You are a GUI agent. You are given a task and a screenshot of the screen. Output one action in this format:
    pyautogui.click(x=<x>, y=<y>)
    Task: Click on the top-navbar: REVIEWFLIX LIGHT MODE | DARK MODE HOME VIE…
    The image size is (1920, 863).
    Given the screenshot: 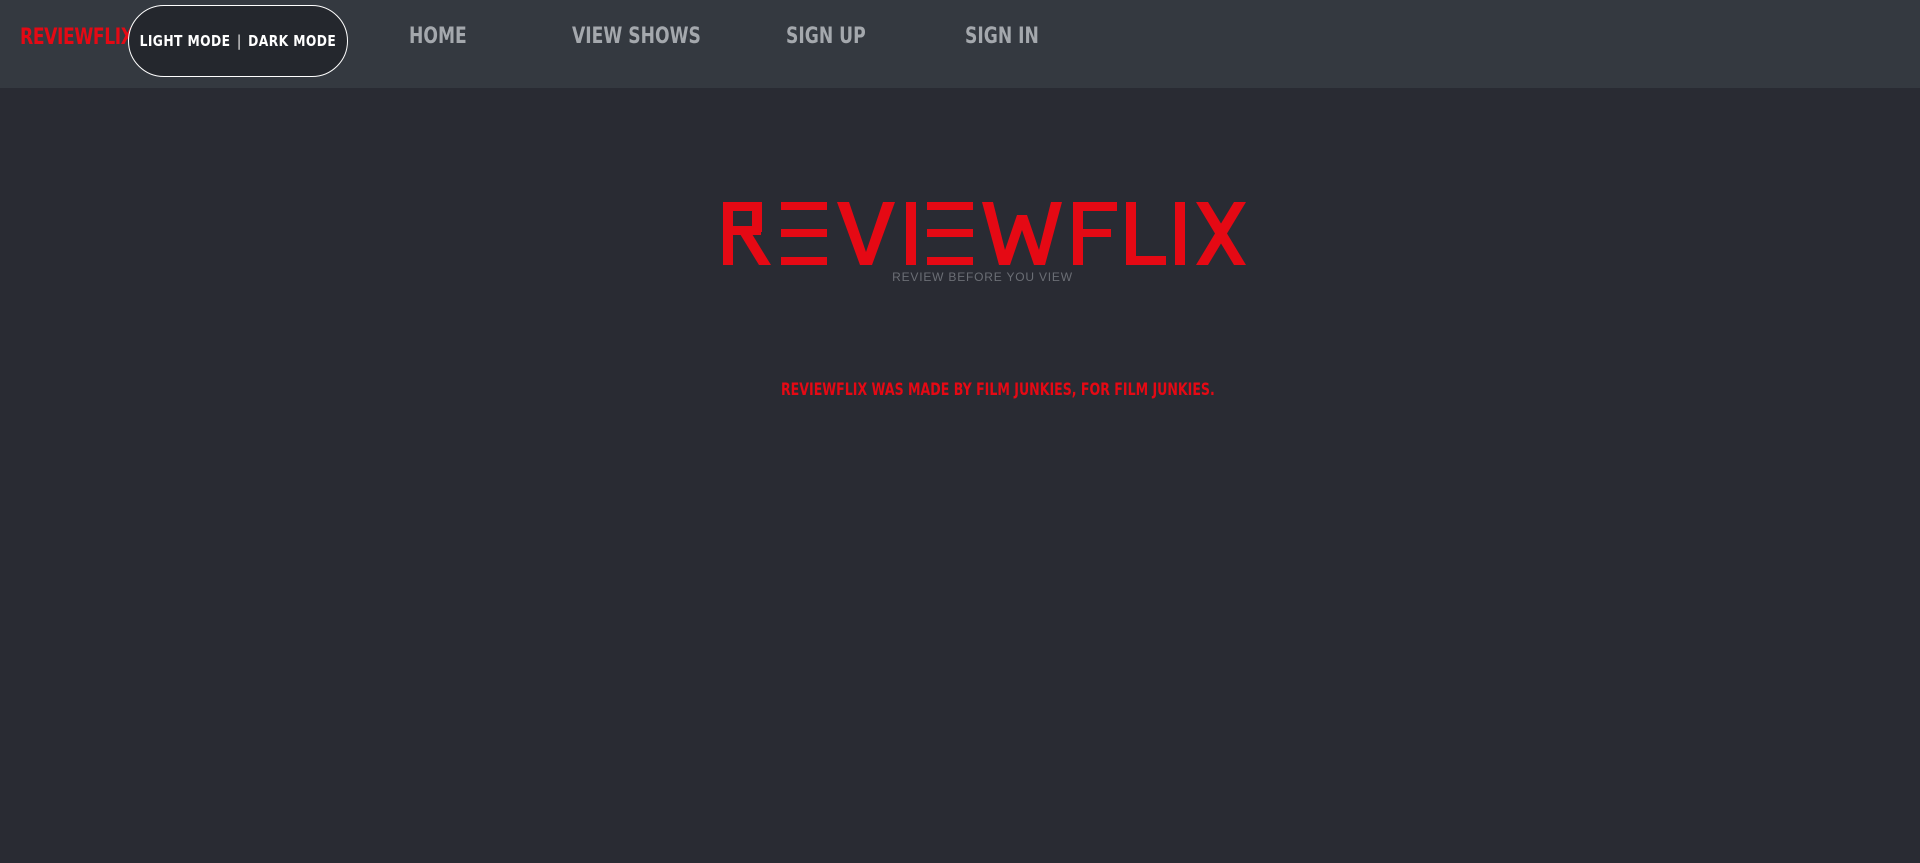 What is the action you would take?
    pyautogui.click(x=960, y=44)
    